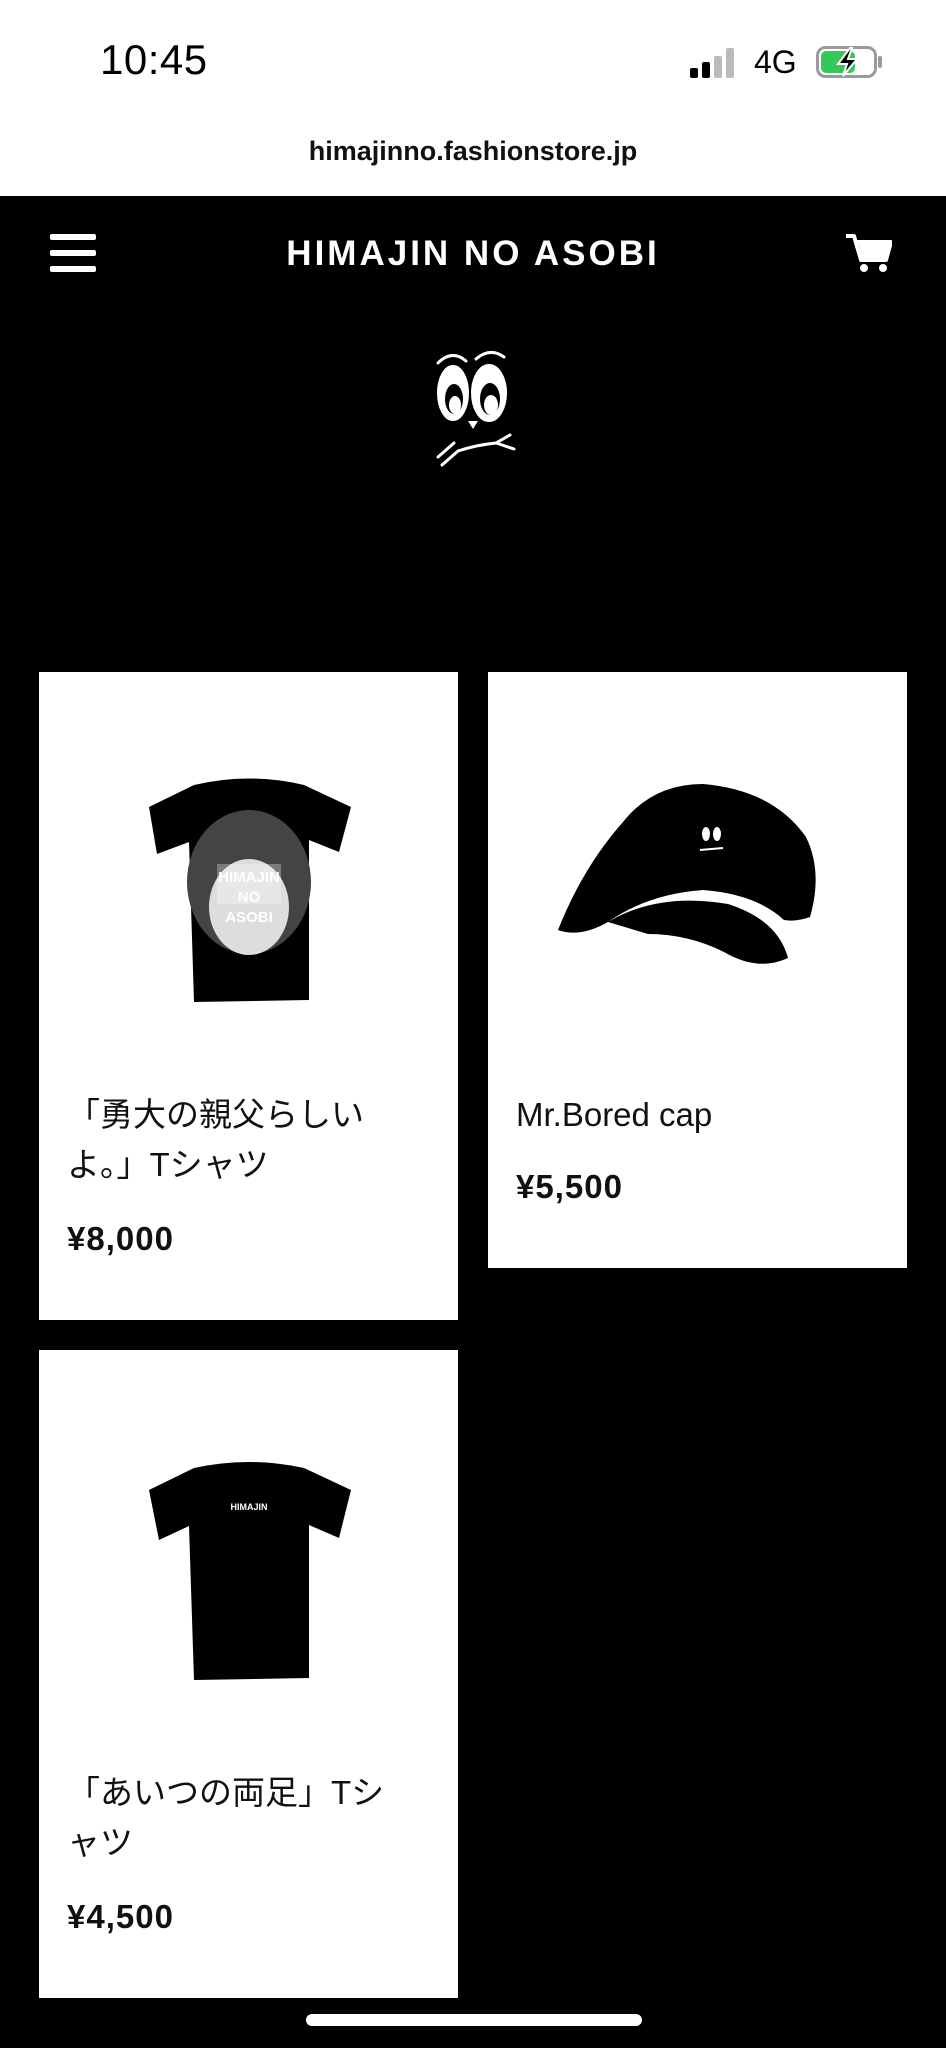 The width and height of the screenshot is (946, 2048). What do you see at coordinates (222, 1140) in the screenshot?
I see `product-name: 「勇大の親父らしいよ。」Tシャツ` at bounding box center [222, 1140].